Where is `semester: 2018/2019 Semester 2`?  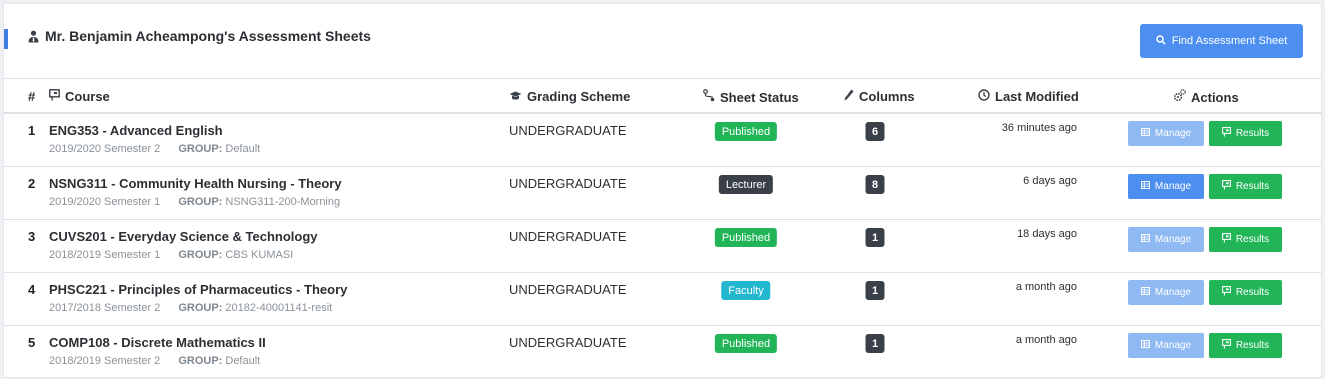 semester: 2018/2019 Semester 2 is located at coordinates (105, 361).